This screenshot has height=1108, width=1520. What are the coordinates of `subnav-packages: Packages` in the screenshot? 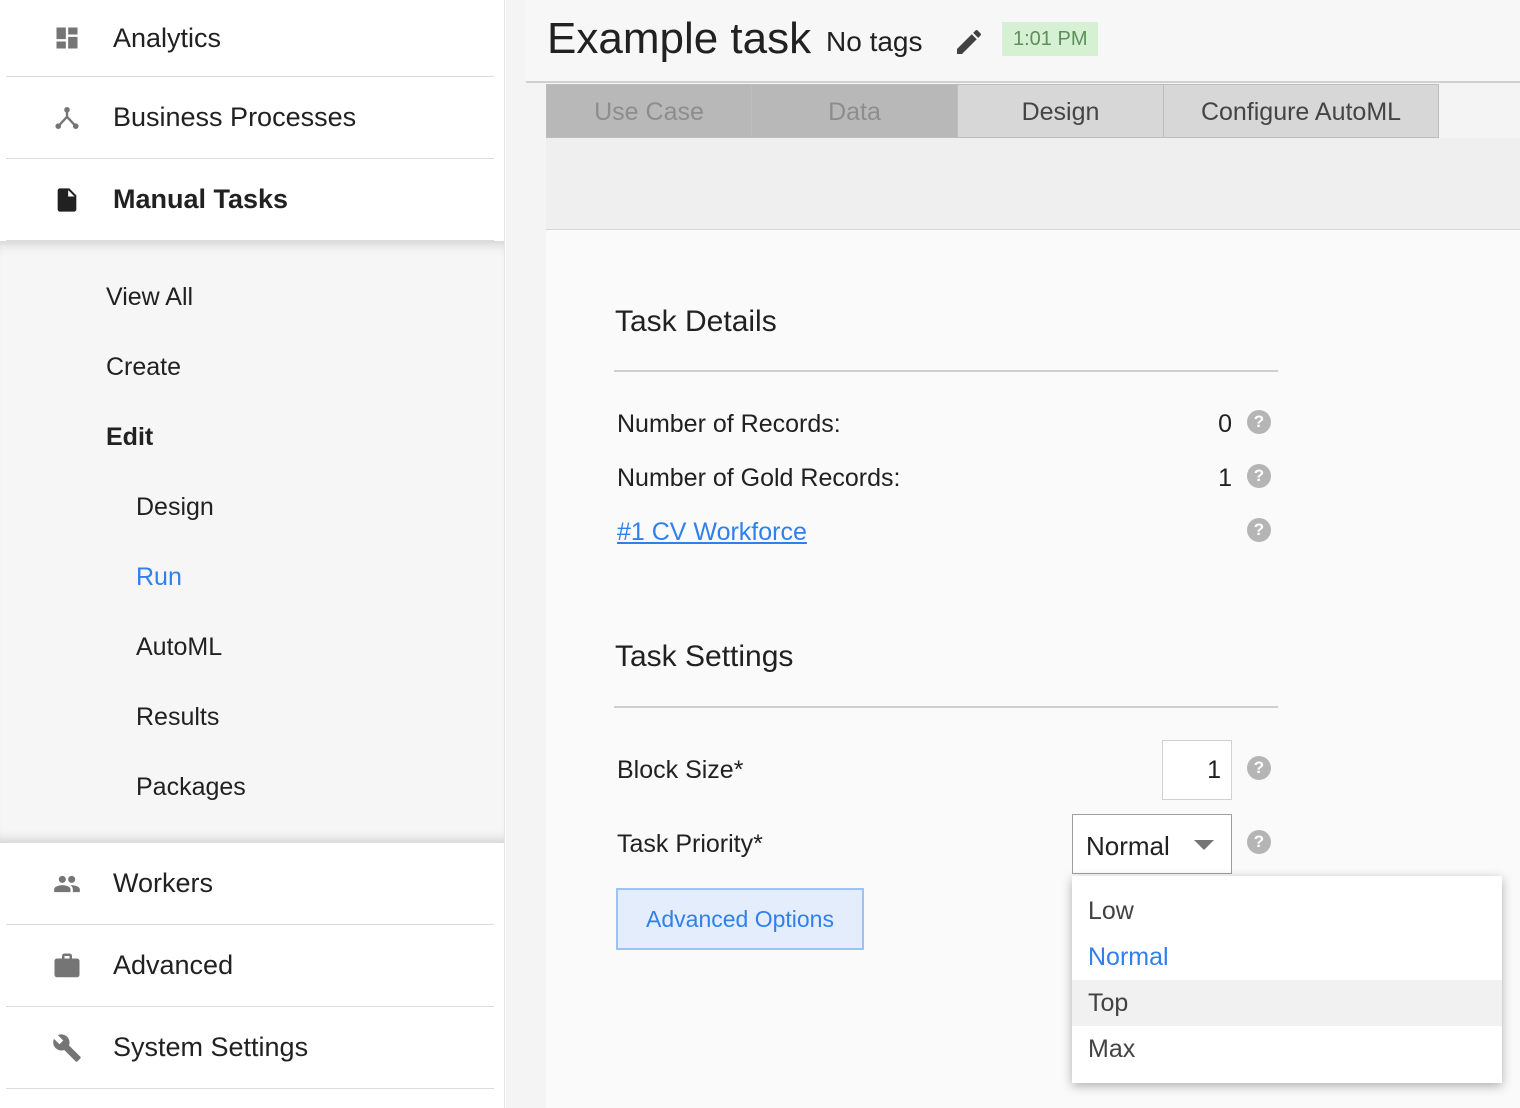 It's located at (191, 787).